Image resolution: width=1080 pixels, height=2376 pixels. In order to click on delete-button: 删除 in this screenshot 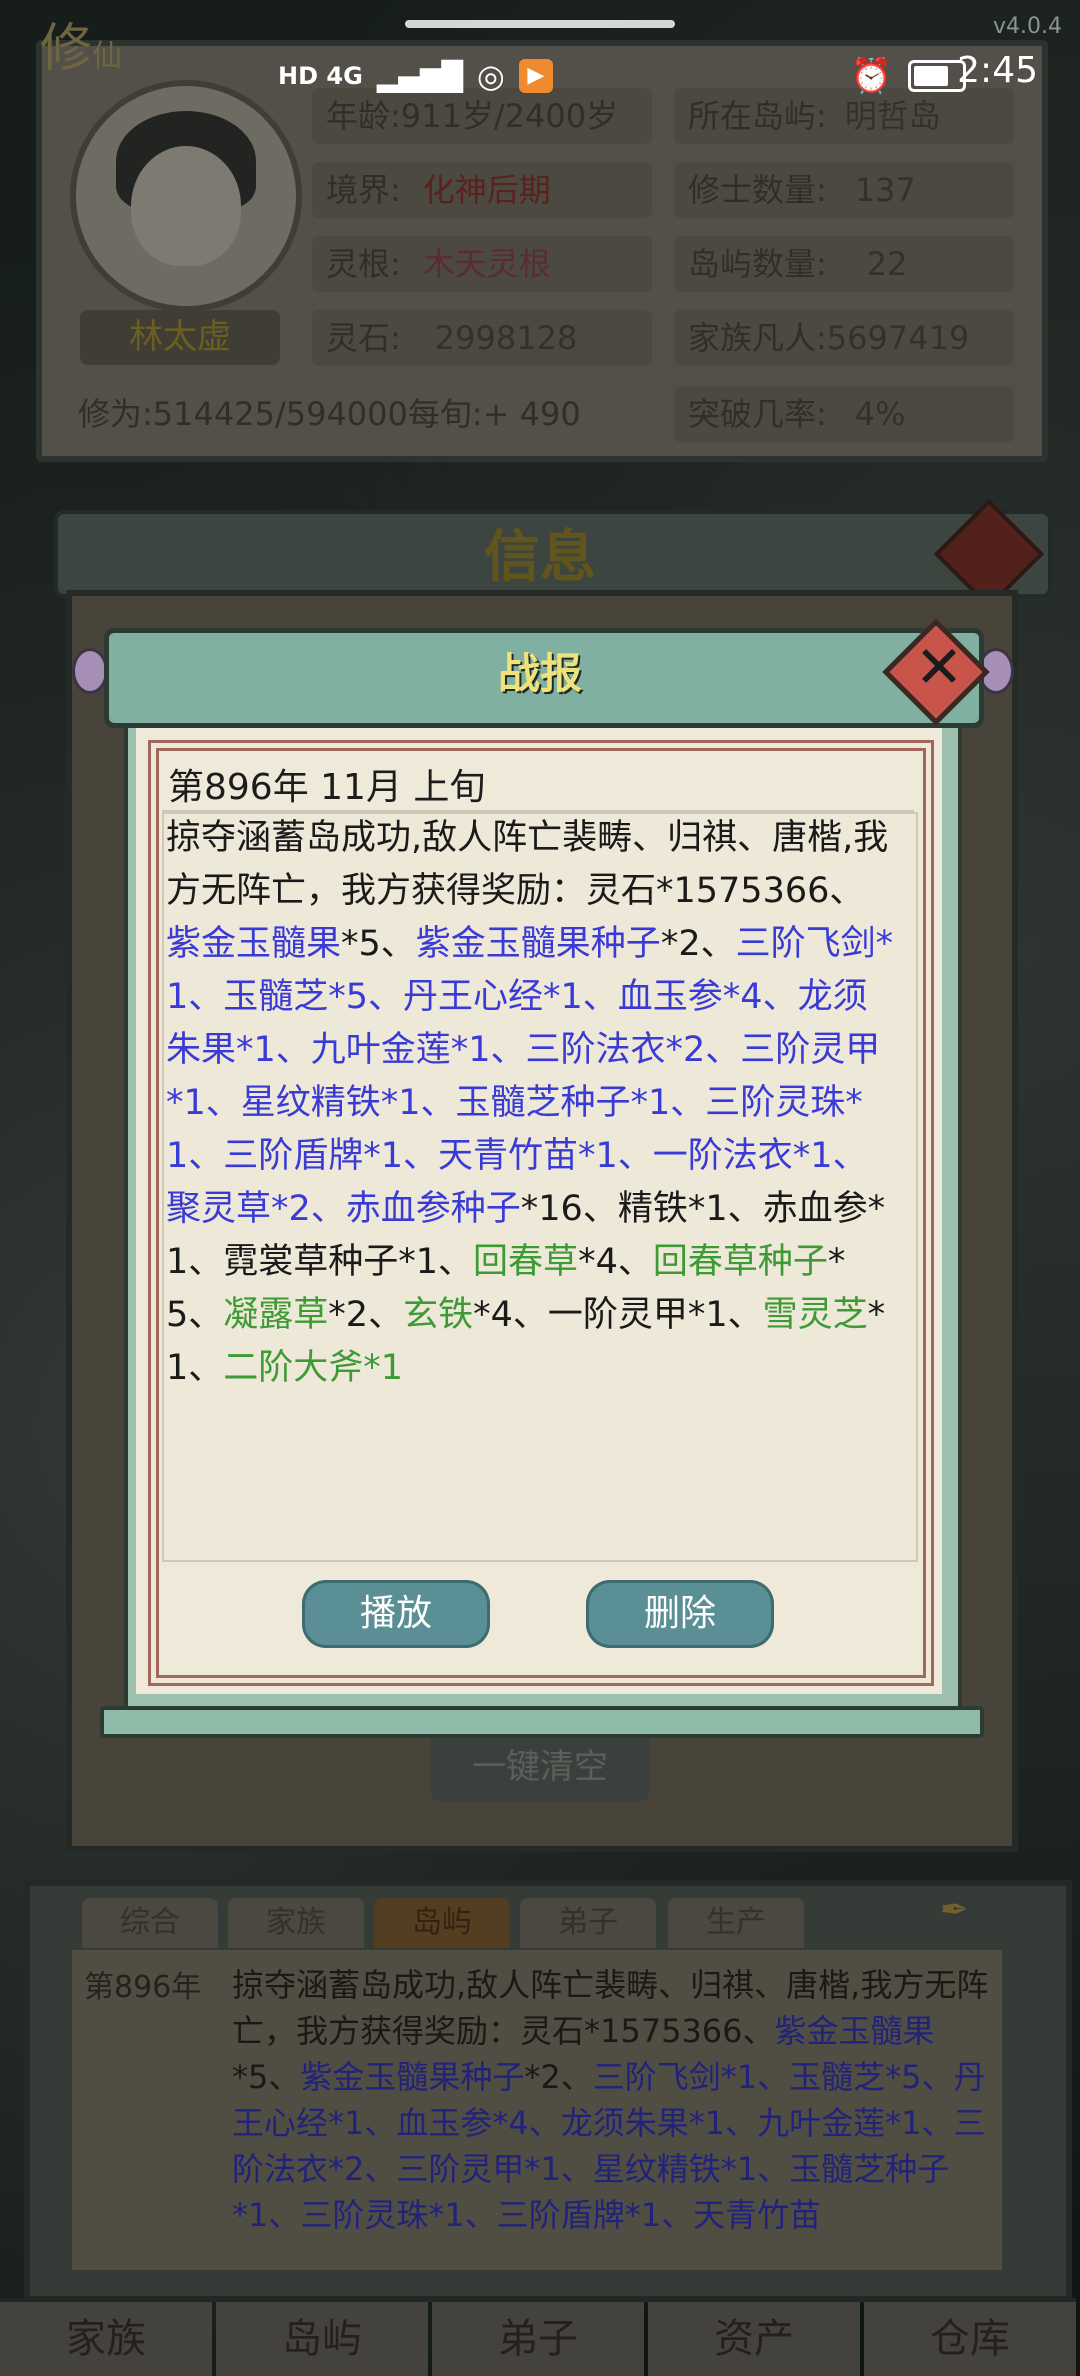, I will do `click(680, 1614)`.